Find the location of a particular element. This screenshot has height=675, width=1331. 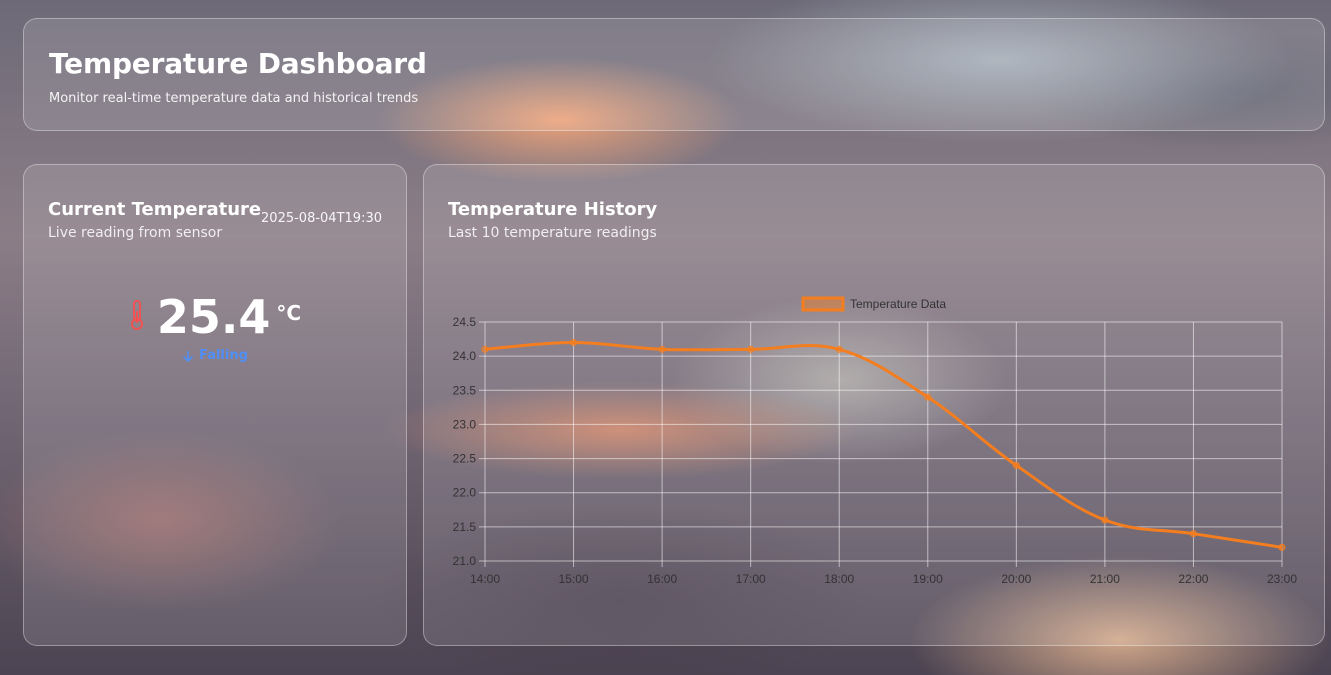

y-tick-label: 24.5 is located at coordinates (465, 322).